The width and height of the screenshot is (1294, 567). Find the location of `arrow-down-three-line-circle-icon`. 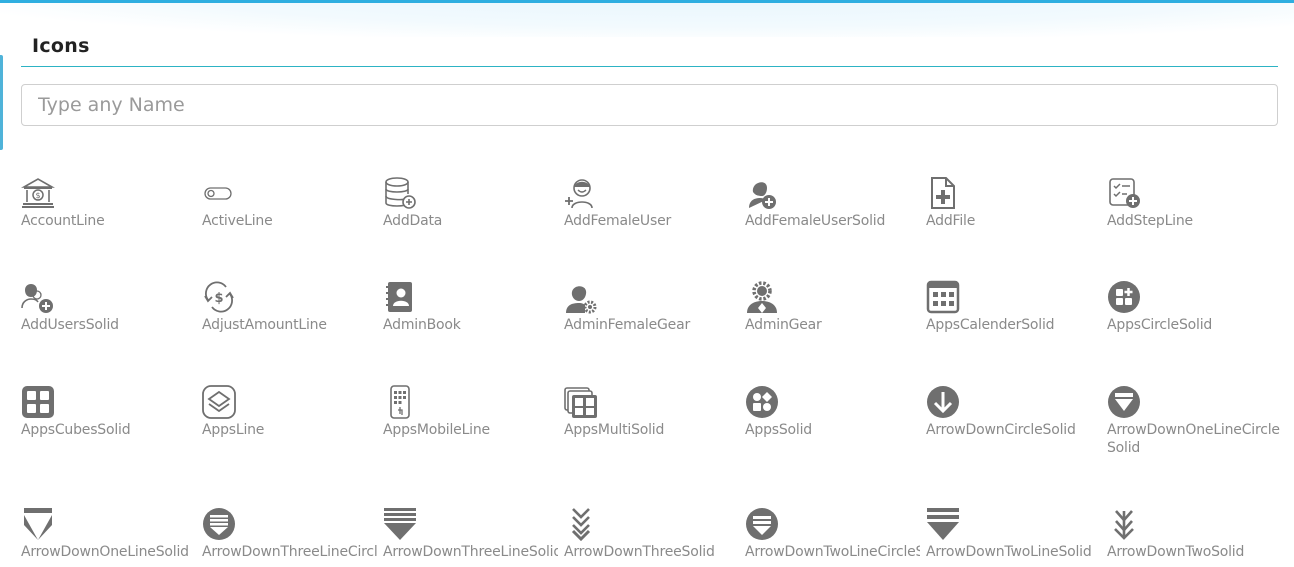

arrow-down-three-line-circle-icon is located at coordinates (219, 524).